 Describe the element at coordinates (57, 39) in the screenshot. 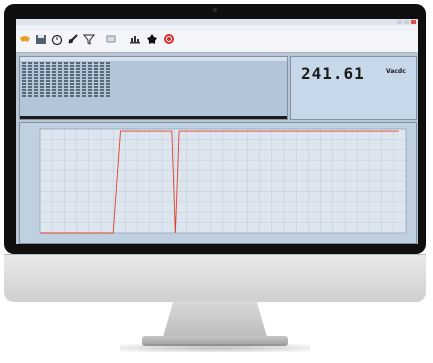

I see `timer-icon` at that location.